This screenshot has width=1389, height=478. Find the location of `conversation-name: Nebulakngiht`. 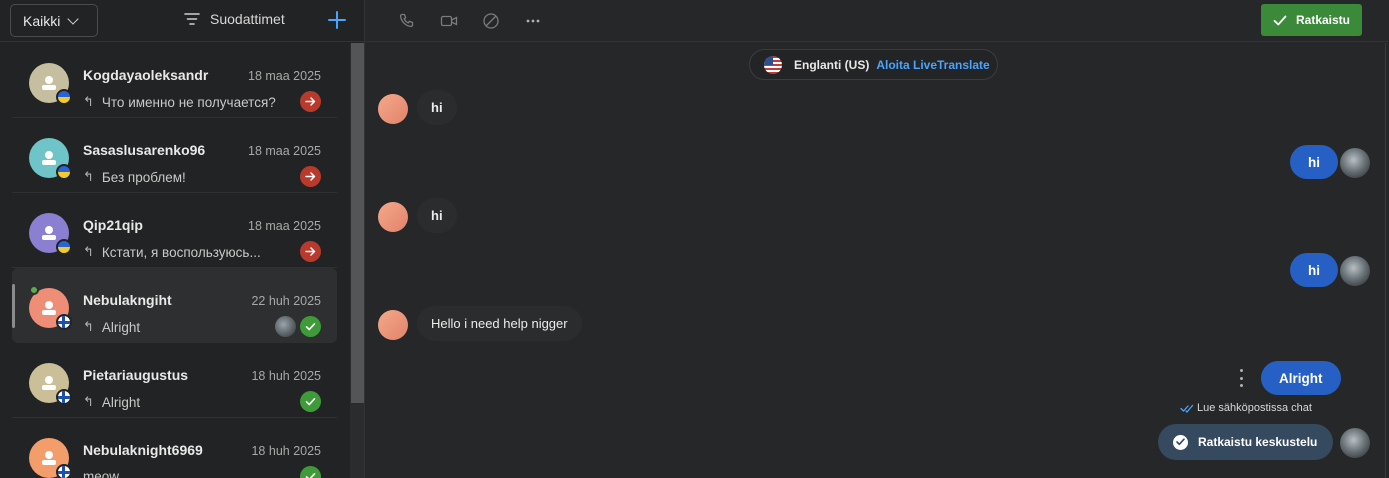

conversation-name: Nebulakngiht is located at coordinates (127, 300).